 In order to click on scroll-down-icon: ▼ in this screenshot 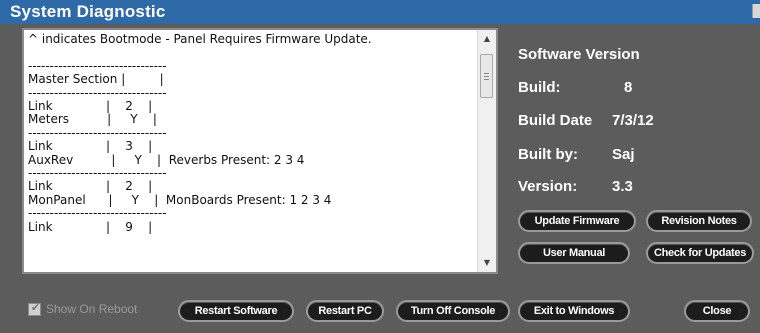, I will do `click(487, 263)`.